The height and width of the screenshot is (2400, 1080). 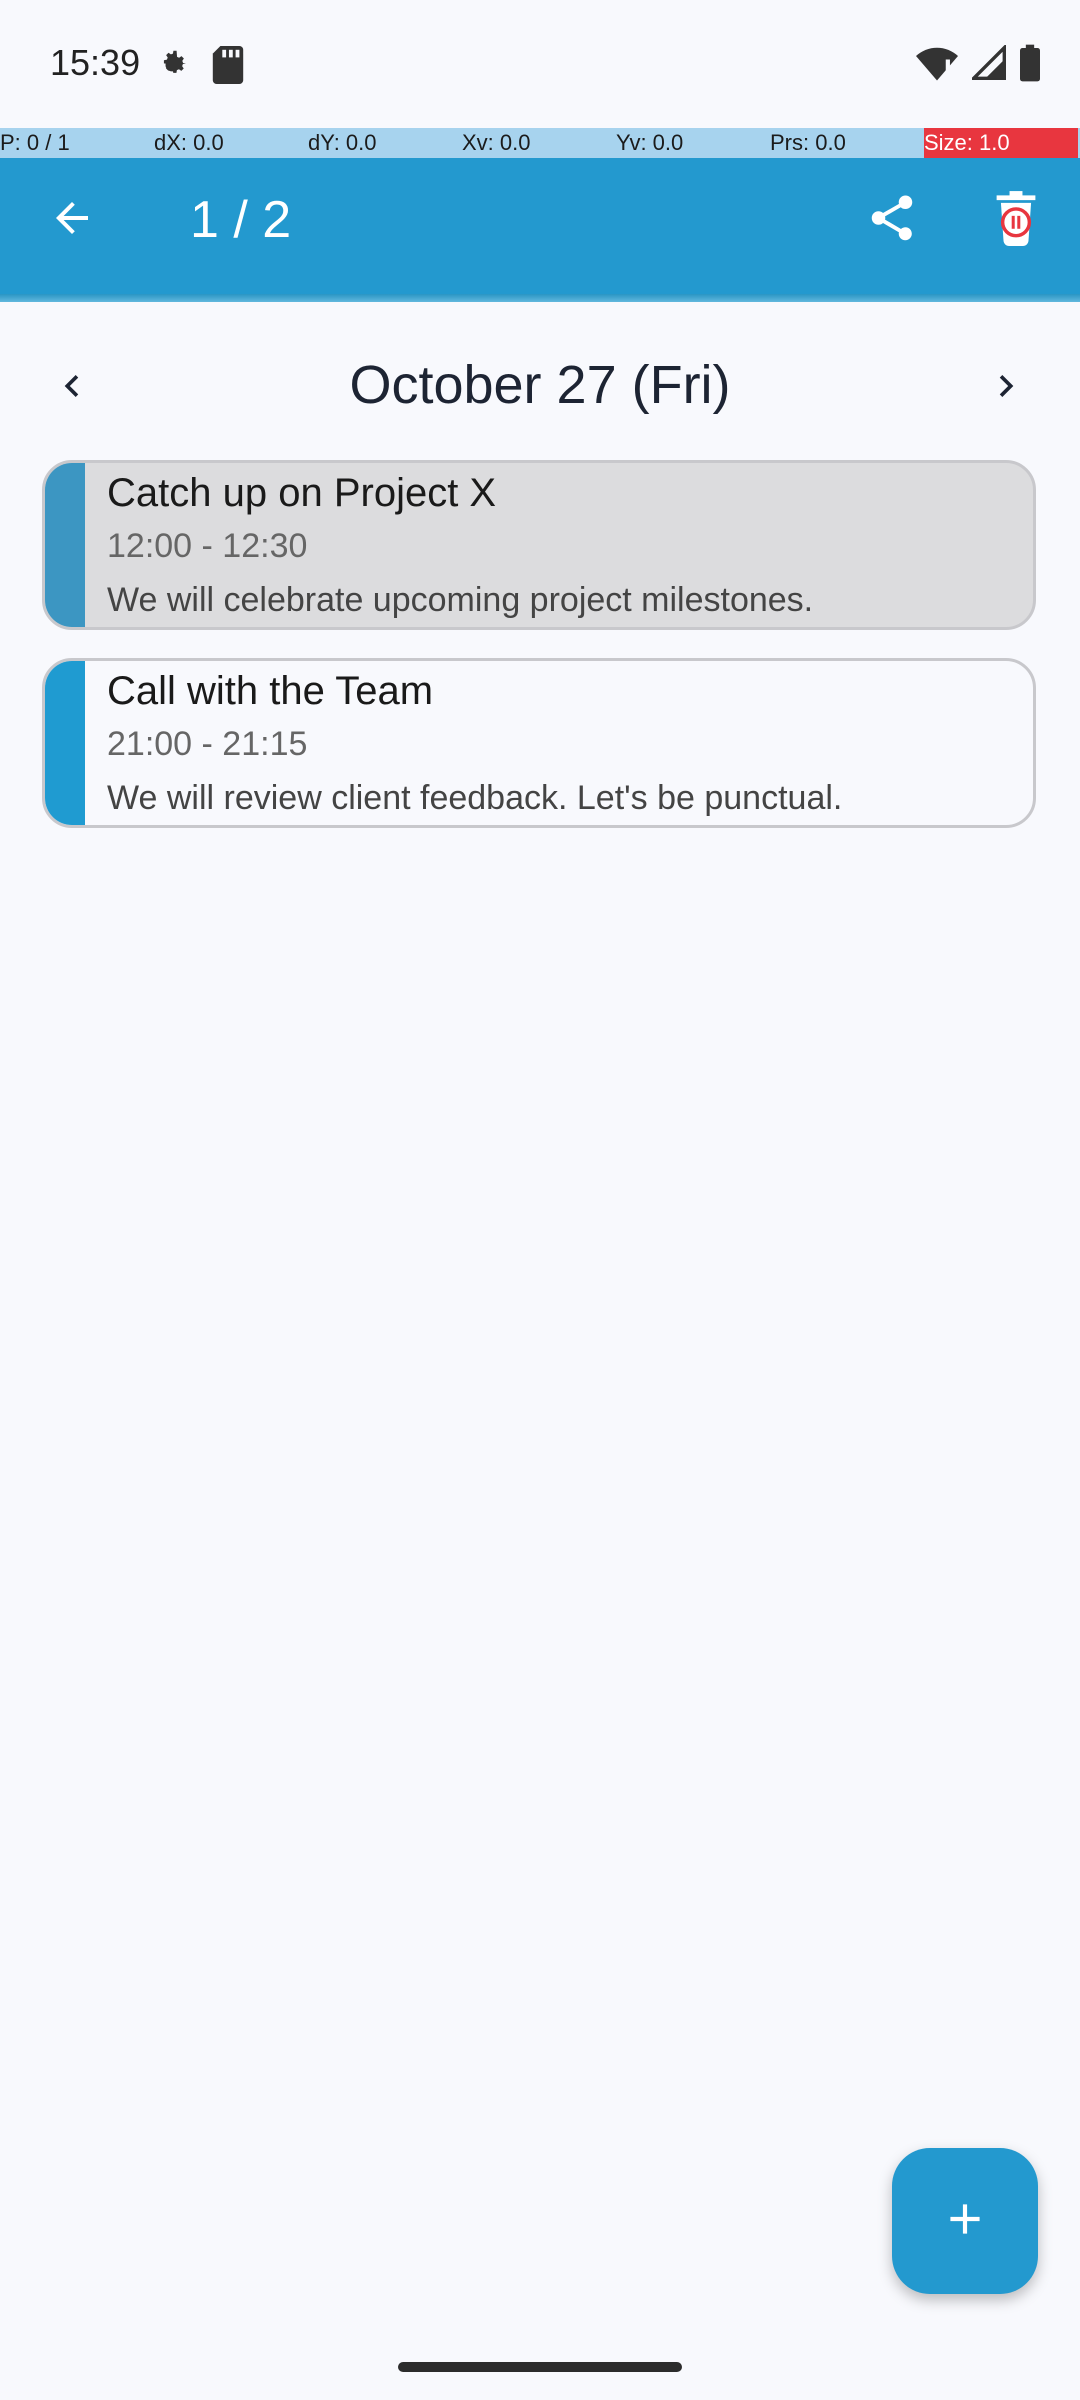 I want to click on chevron-right-icon, so click(x=1006, y=388).